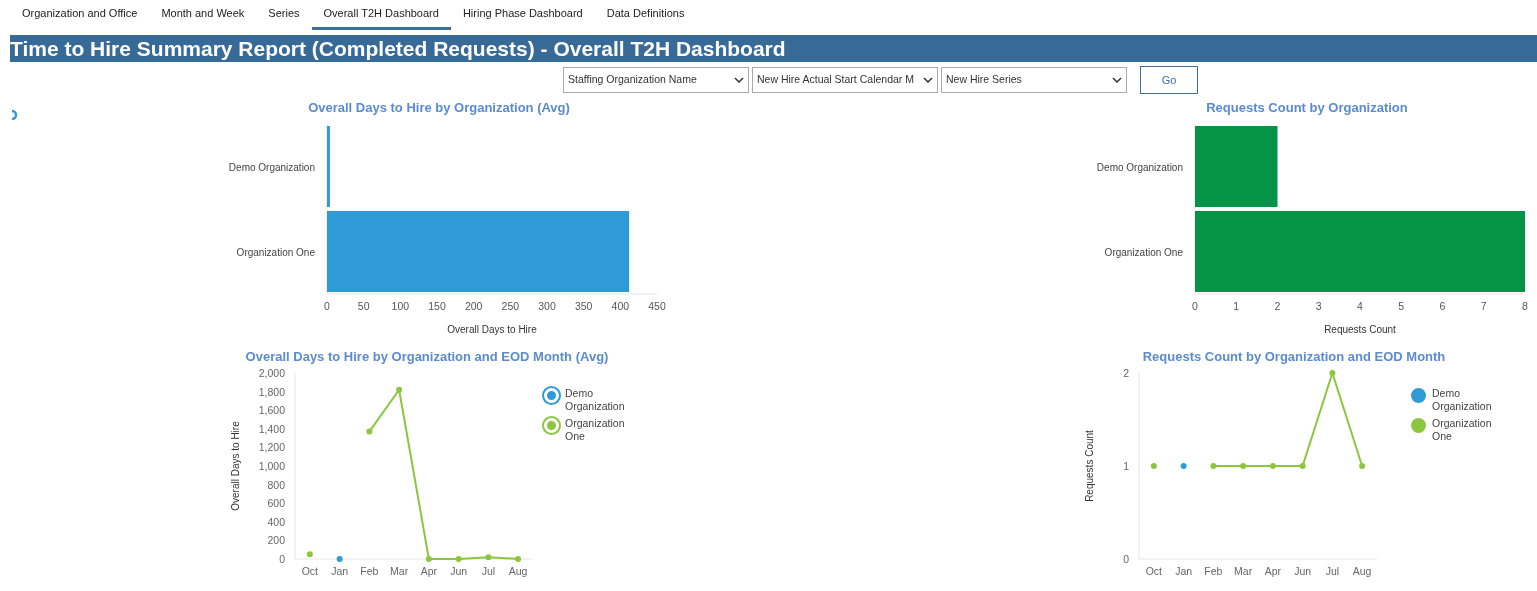 This screenshot has width=1537, height=591. What do you see at coordinates (271, 466) in the screenshot?
I see `tick-label: 1,000` at bounding box center [271, 466].